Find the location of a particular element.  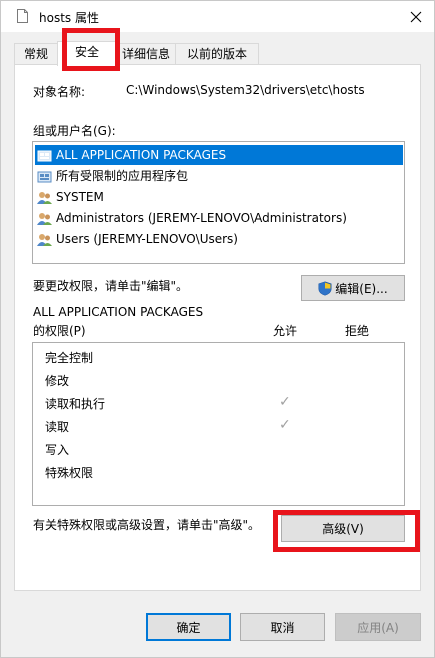

user-name: SYSTEM is located at coordinates (80, 197).